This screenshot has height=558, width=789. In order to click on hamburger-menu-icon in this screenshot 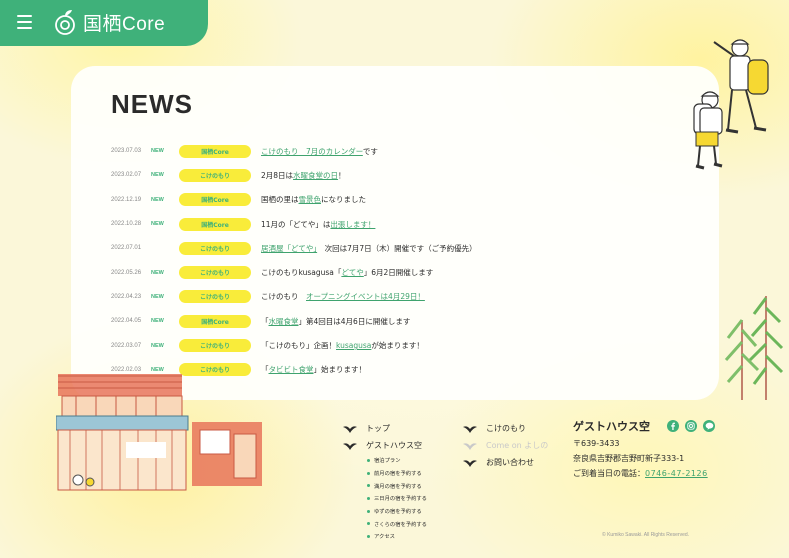, I will do `click(24, 22)`.